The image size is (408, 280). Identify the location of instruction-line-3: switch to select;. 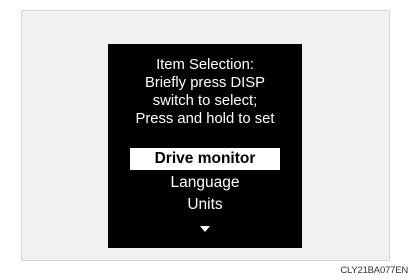
(205, 101).